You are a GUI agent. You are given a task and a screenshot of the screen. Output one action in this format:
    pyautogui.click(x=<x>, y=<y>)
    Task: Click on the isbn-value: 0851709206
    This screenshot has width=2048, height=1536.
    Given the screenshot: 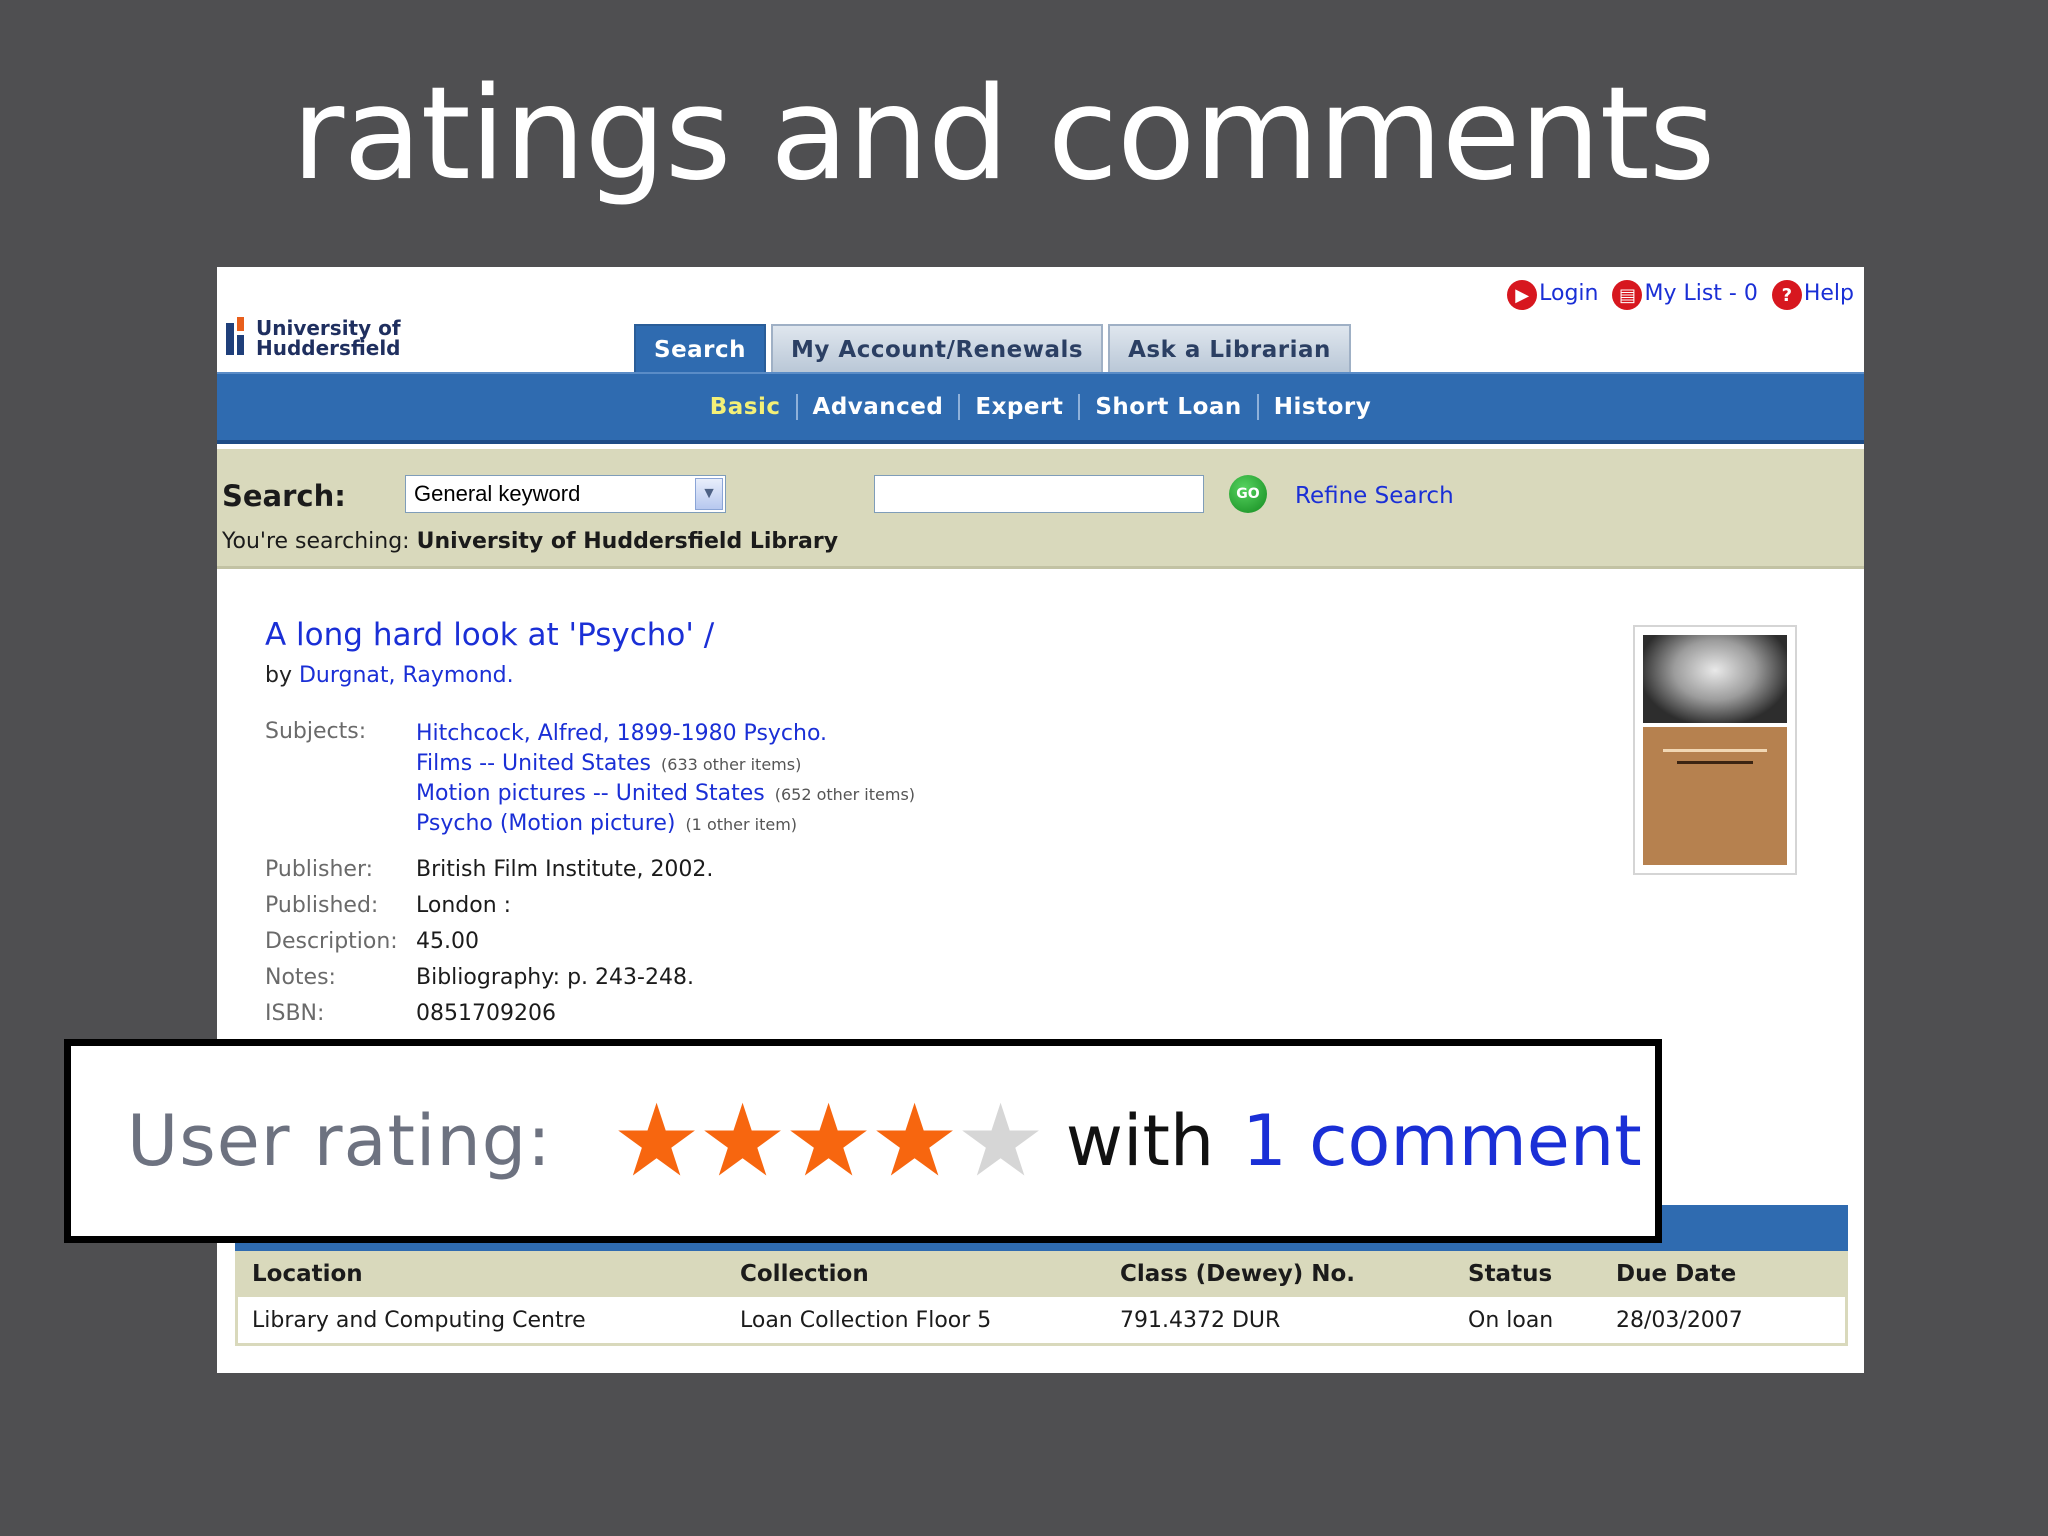 What is the action you would take?
    pyautogui.click(x=486, y=1013)
    